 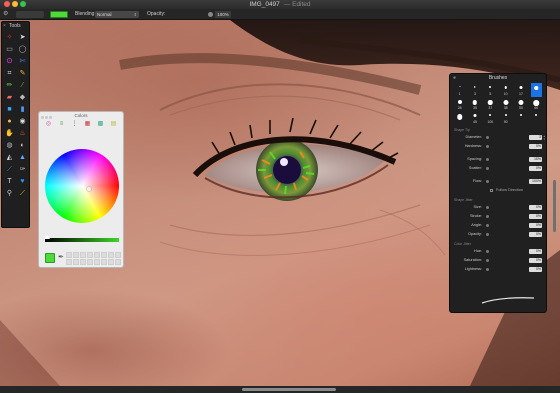 I want to click on lightness-jitter-icon, so click(x=487, y=269).